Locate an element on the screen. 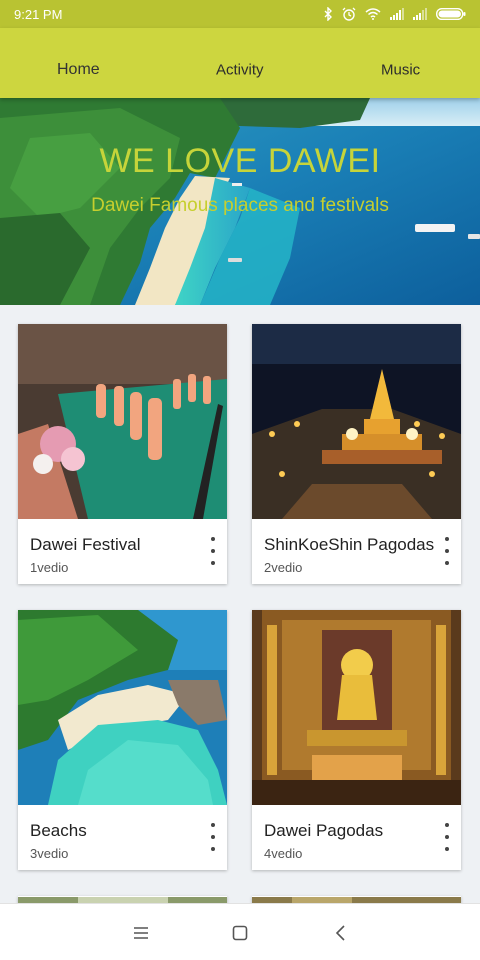 This screenshot has width=480, height=960. card-title: ShinKoeShin Pagodas is located at coordinates (349, 544).